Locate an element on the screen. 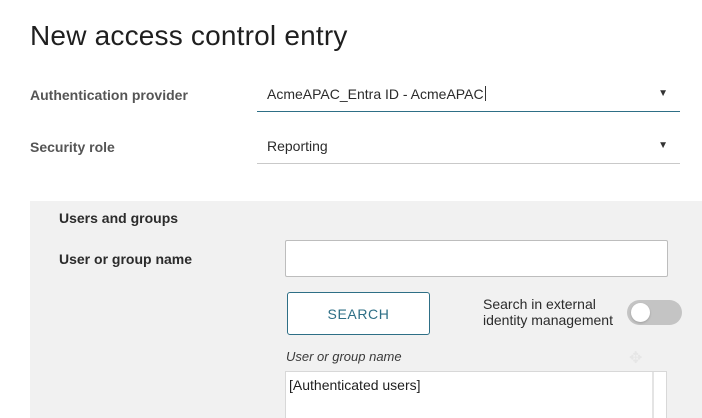 This screenshot has width=702, height=418. page-title: New access control entry is located at coordinates (189, 35).